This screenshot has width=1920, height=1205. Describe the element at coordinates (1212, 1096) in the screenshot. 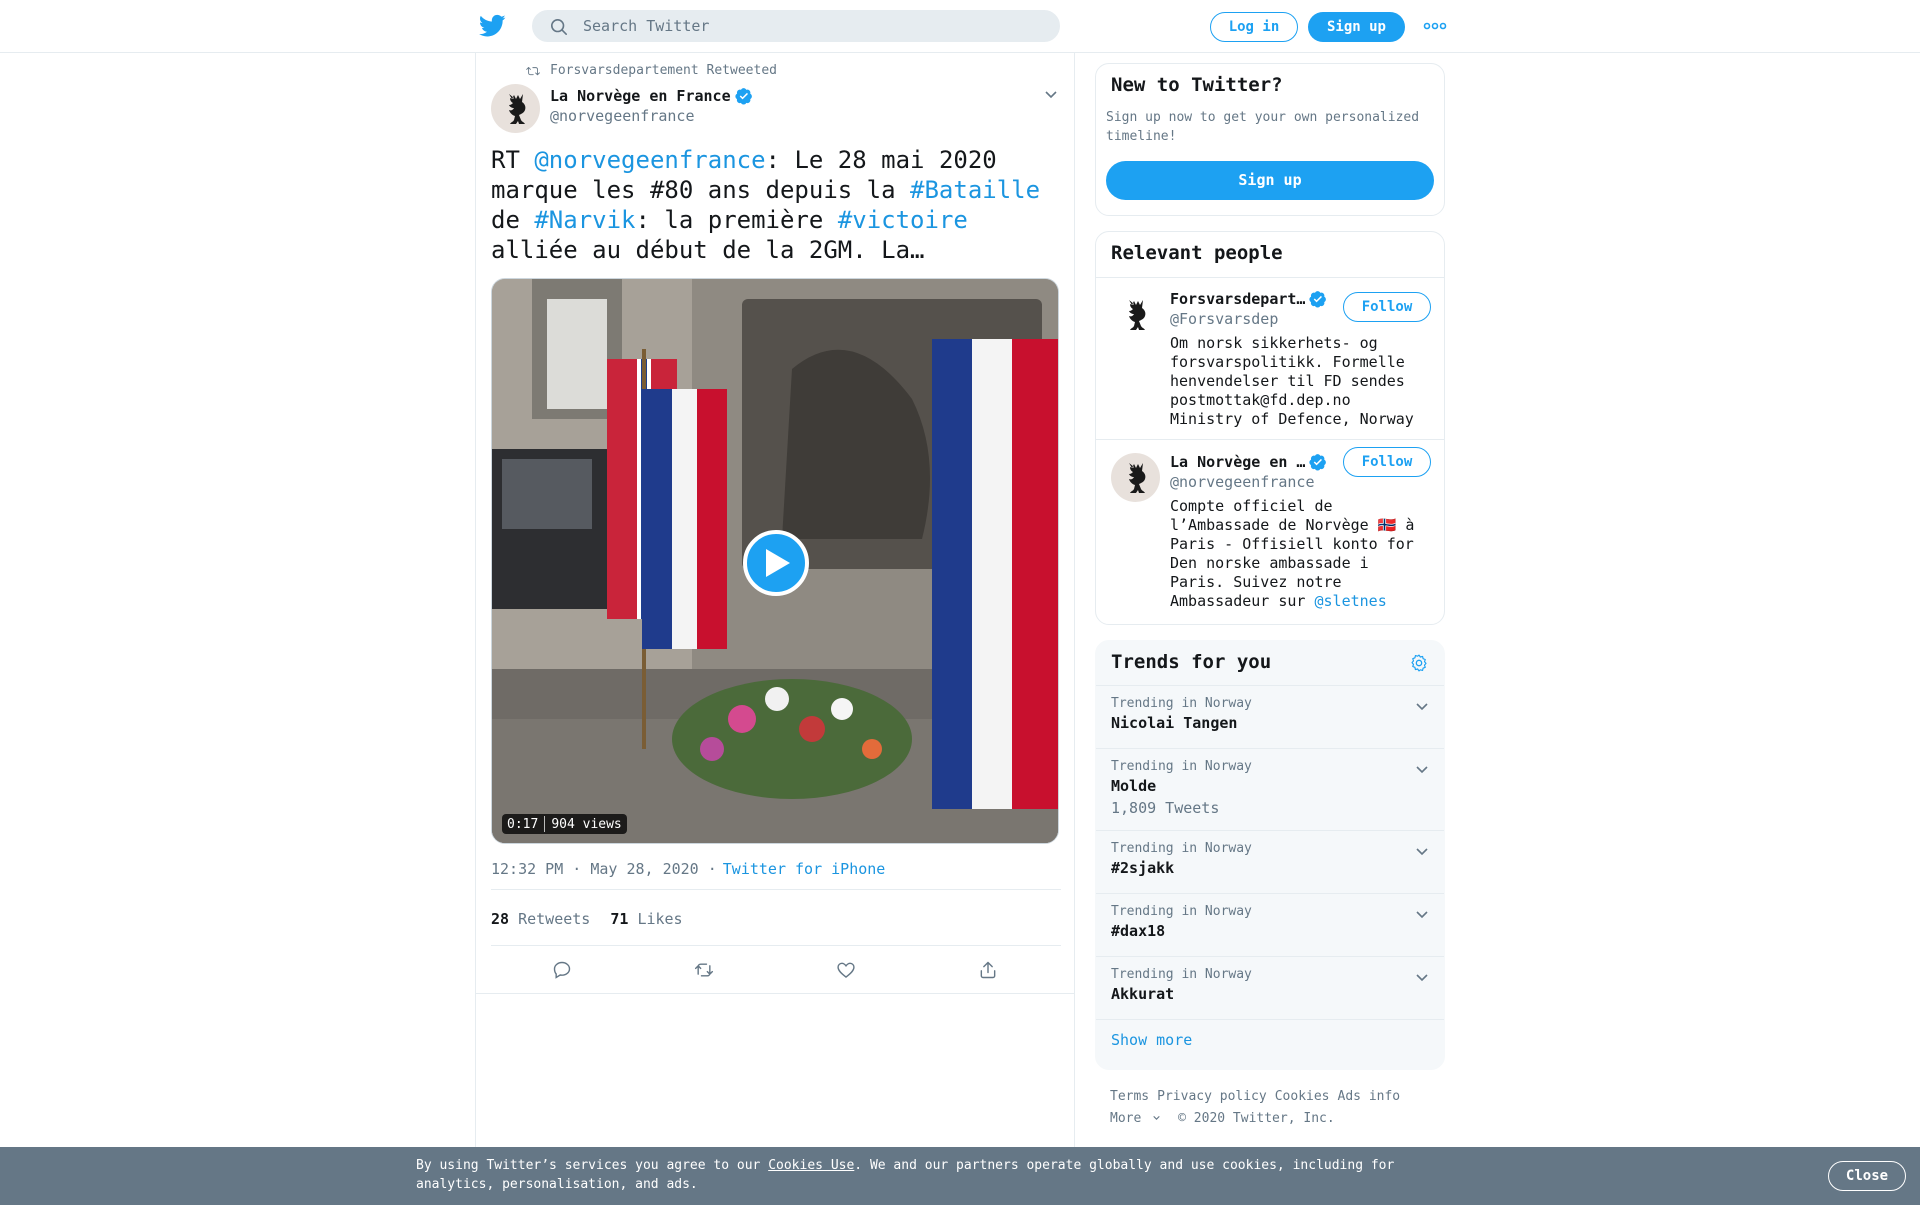

I see `footer-link-privacy: Privacy policy` at that location.